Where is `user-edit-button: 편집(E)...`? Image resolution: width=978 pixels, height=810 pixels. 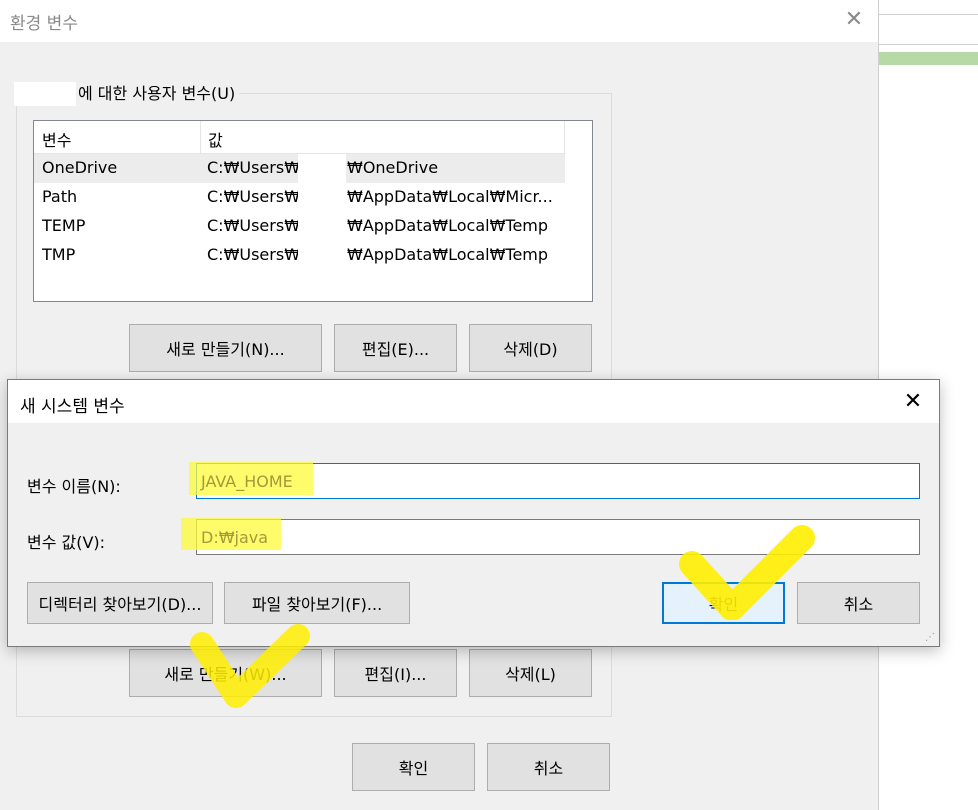
user-edit-button: 편집(E)... is located at coordinates (395, 348).